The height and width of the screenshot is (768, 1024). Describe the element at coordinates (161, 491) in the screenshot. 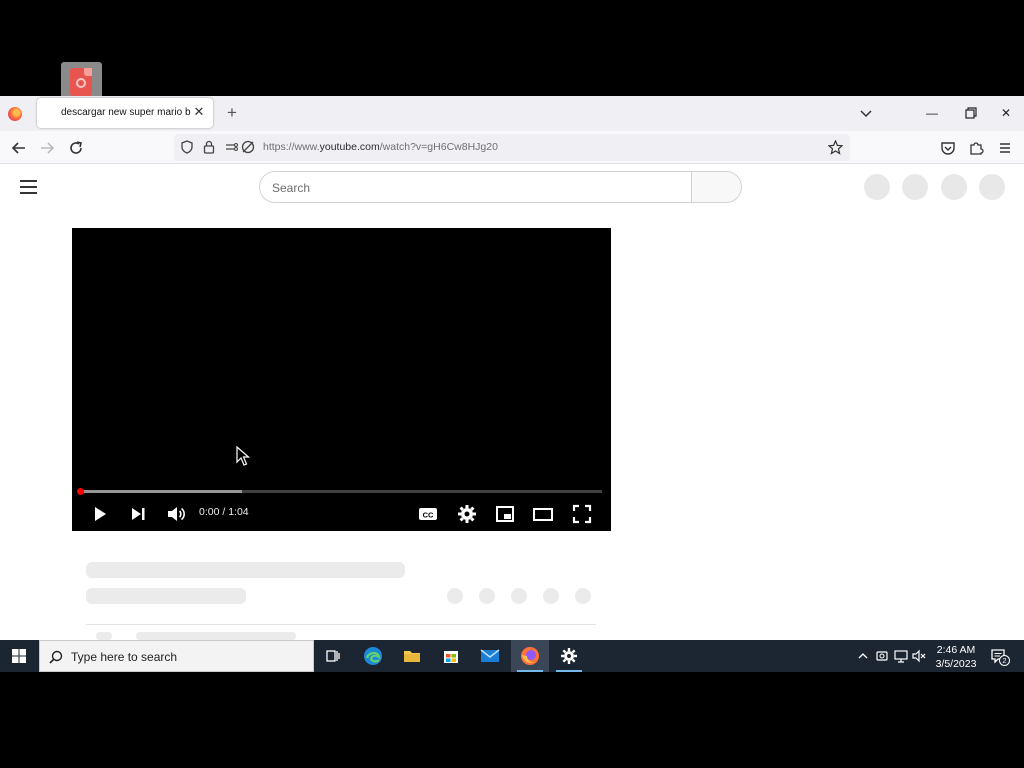

I see `progress-buffered` at that location.